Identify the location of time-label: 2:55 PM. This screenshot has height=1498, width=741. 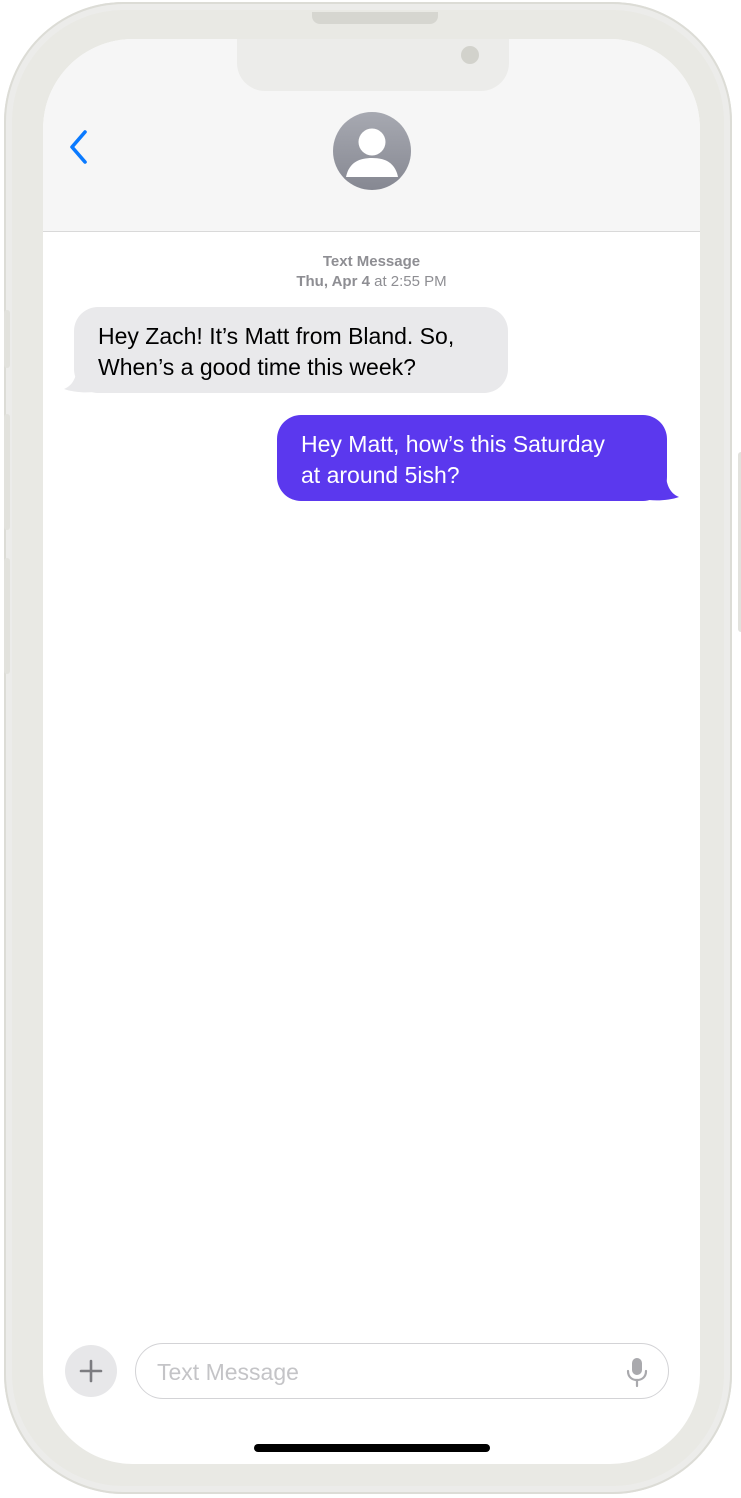
(418, 281).